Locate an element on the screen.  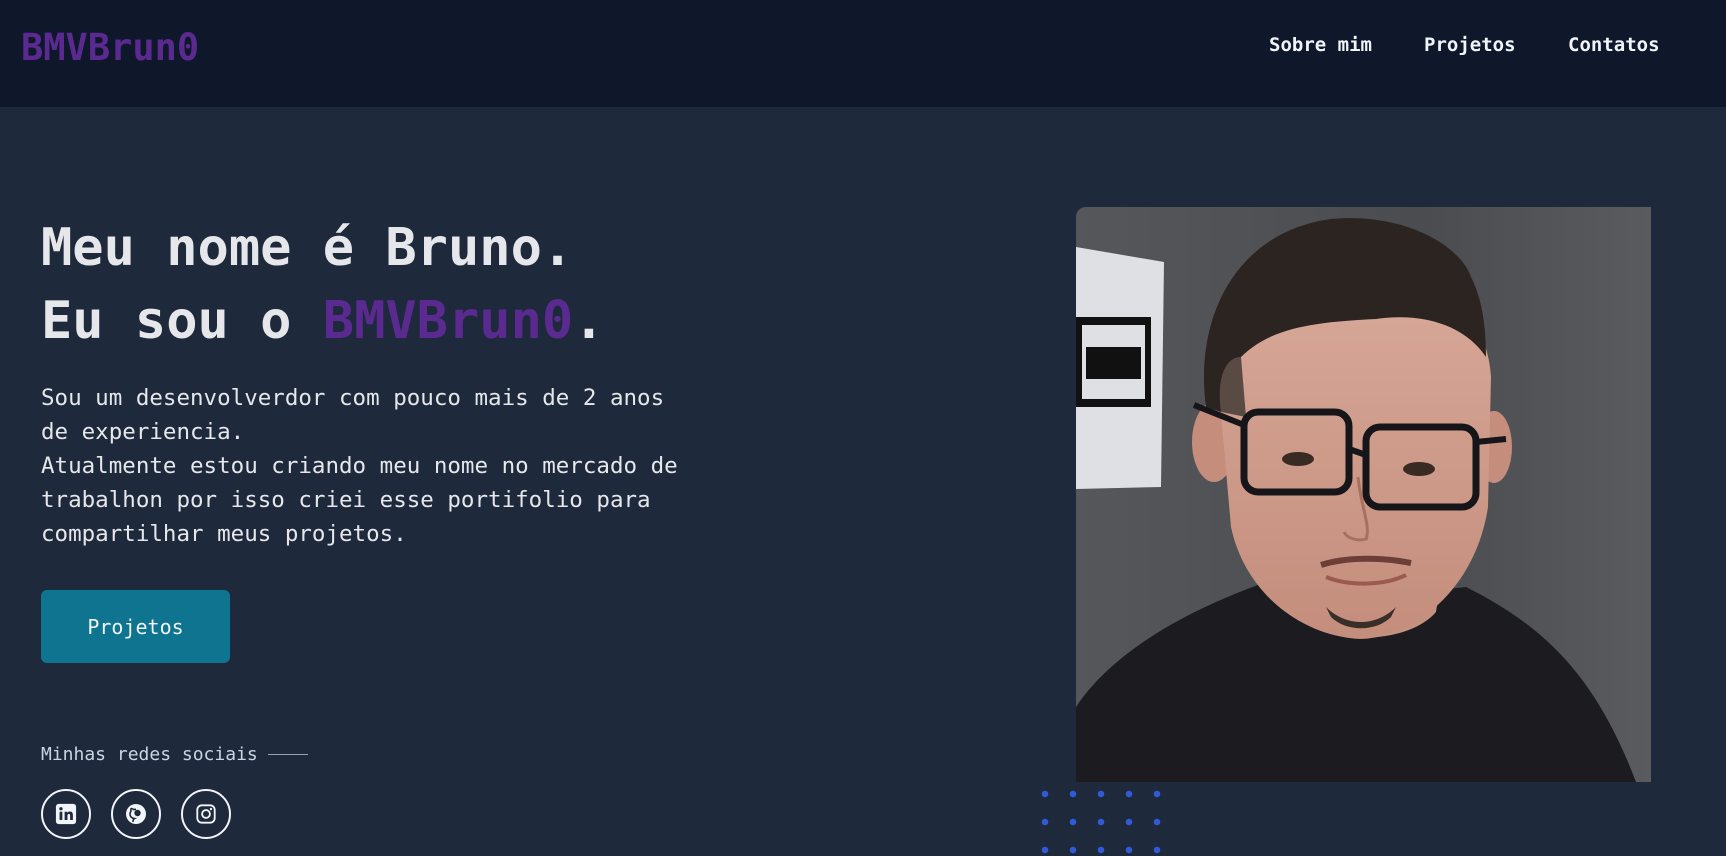
site-logo: BMVBrun0 is located at coordinates (110, 47).